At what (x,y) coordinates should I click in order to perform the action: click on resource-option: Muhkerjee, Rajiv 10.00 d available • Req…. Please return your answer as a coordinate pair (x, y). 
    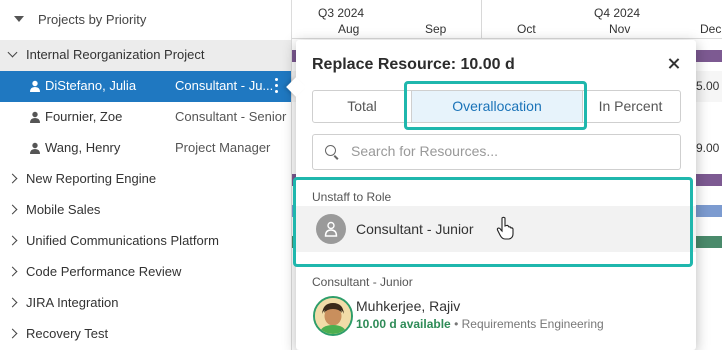
    Looking at the image, I should click on (496, 316).